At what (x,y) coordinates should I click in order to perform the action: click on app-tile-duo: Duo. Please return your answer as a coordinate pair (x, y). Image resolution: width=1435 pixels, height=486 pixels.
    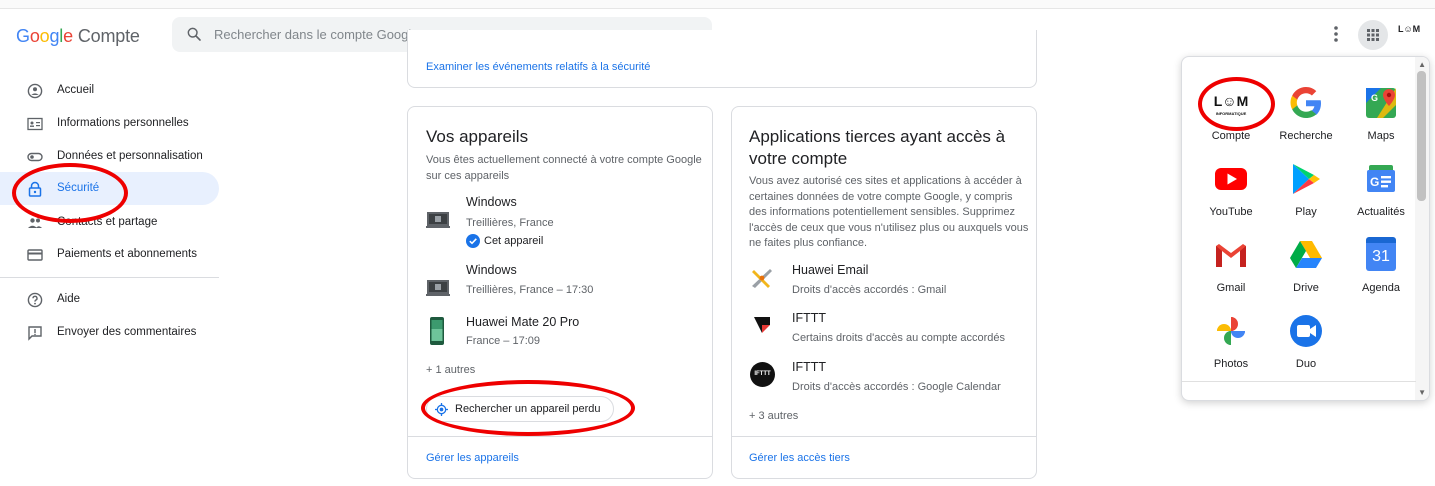
    Looking at the image, I should click on (1306, 341).